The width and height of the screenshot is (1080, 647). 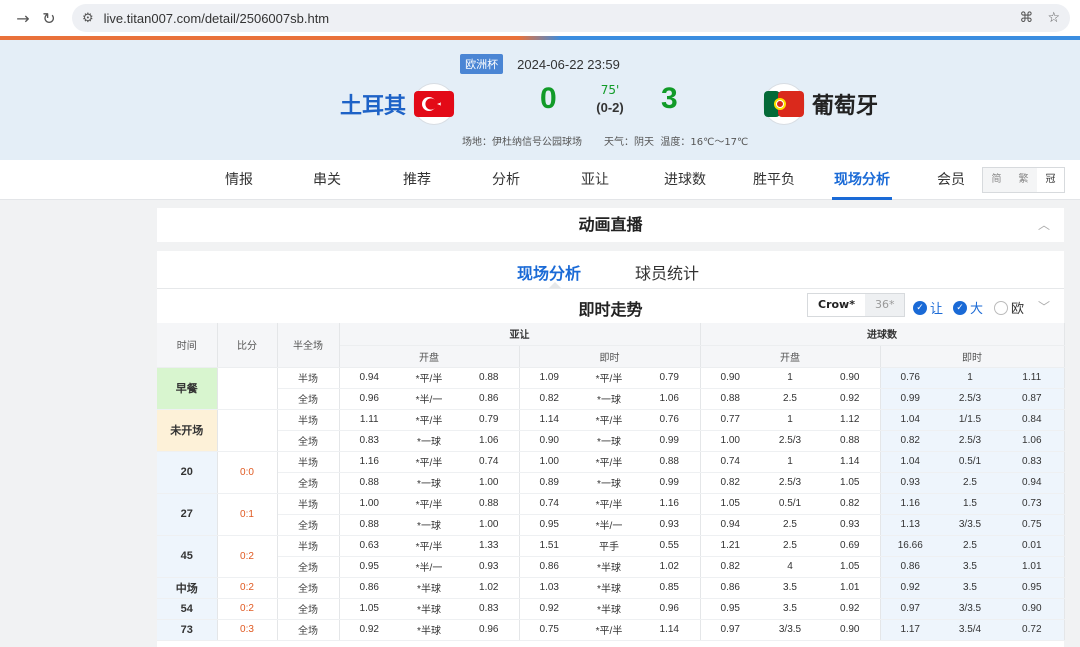 What do you see at coordinates (1026, 18) in the screenshot?
I see `translate-icon: ⌘` at bounding box center [1026, 18].